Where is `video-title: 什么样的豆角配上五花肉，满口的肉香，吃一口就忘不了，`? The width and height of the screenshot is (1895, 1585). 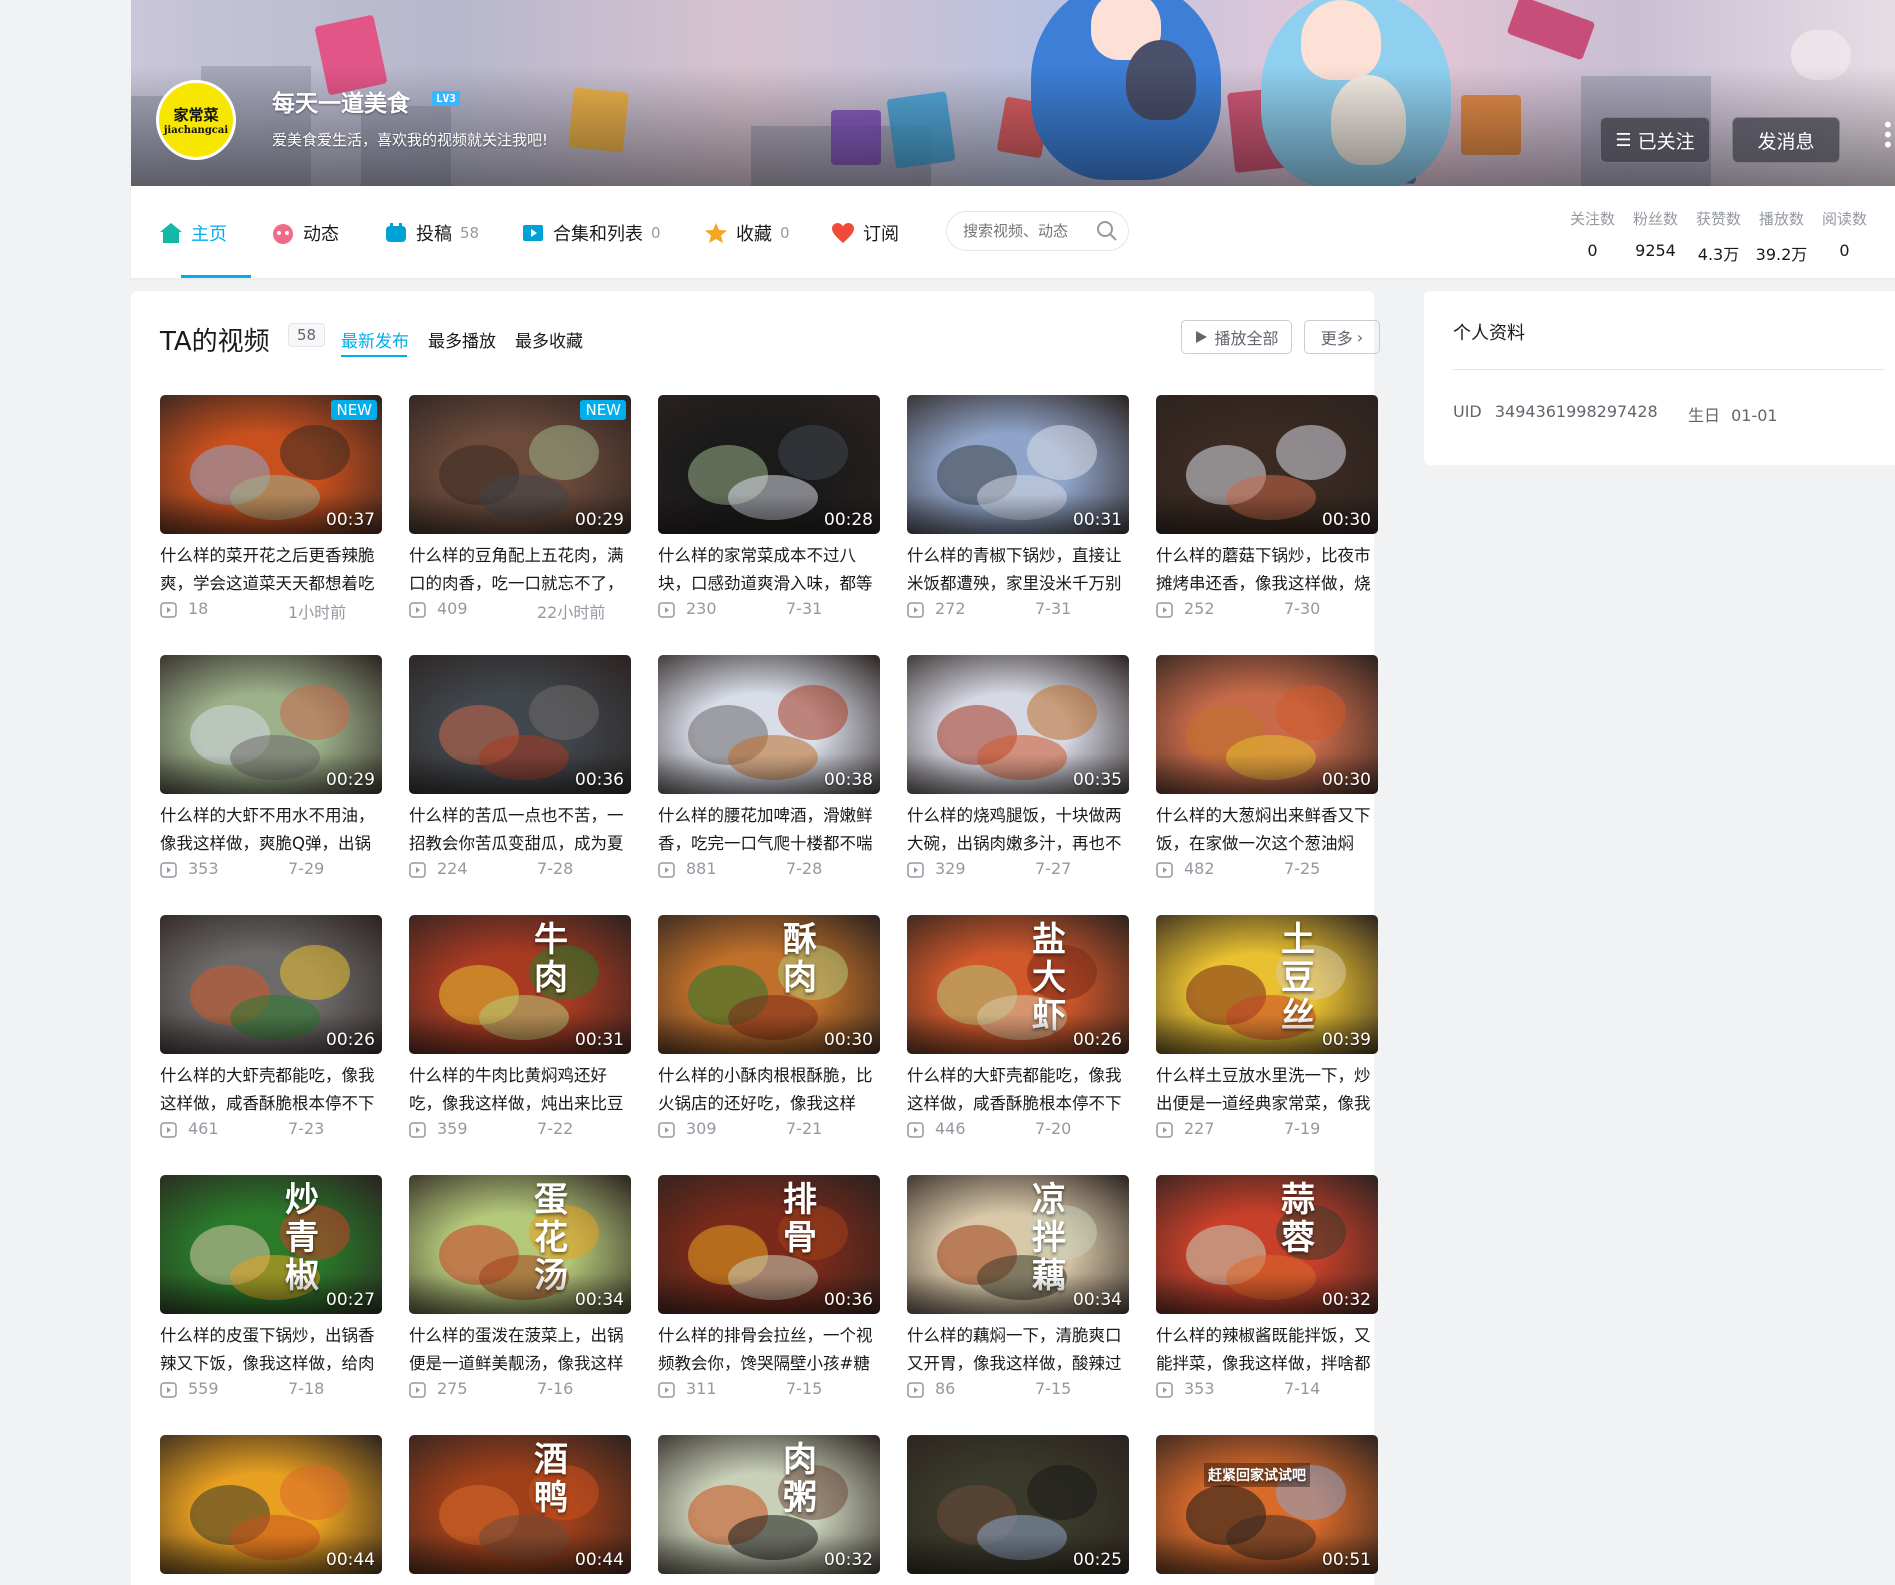
video-title: 什么样的豆角配上五花肉，满口的肉香，吃一口就忘不了， is located at coordinates (520, 570).